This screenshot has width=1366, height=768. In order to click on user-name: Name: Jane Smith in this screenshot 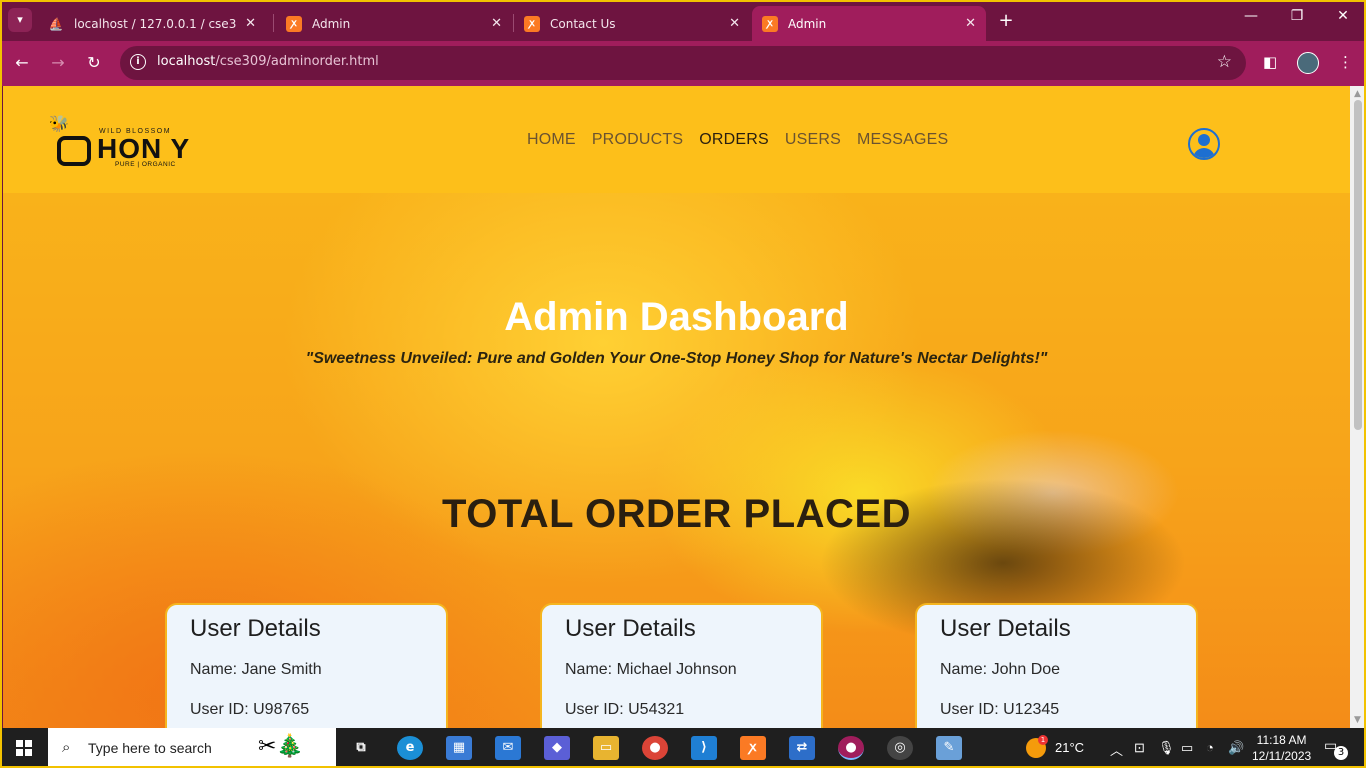, I will do `click(256, 669)`.